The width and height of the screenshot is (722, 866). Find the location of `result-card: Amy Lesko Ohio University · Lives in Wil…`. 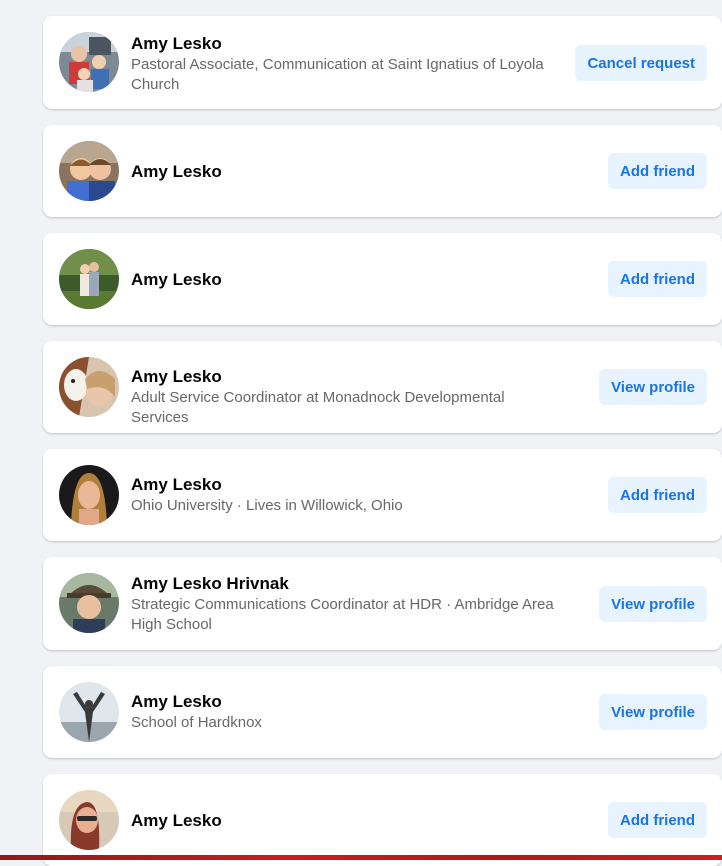

result-card: Amy Lesko Ohio University · Lives in Wil… is located at coordinates (382, 495).